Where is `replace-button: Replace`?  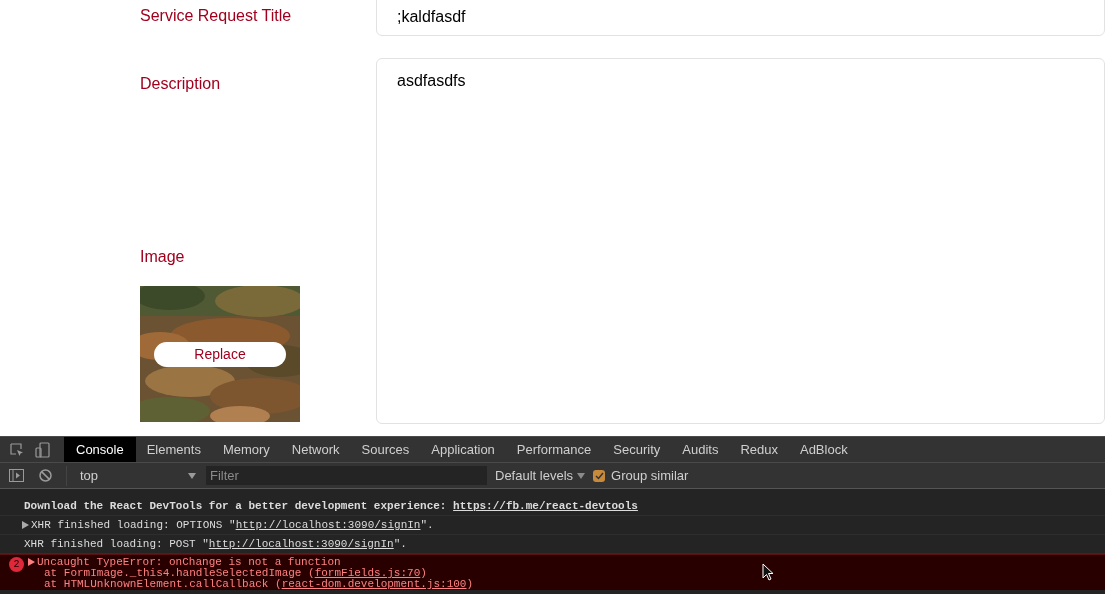
replace-button: Replace is located at coordinates (220, 354).